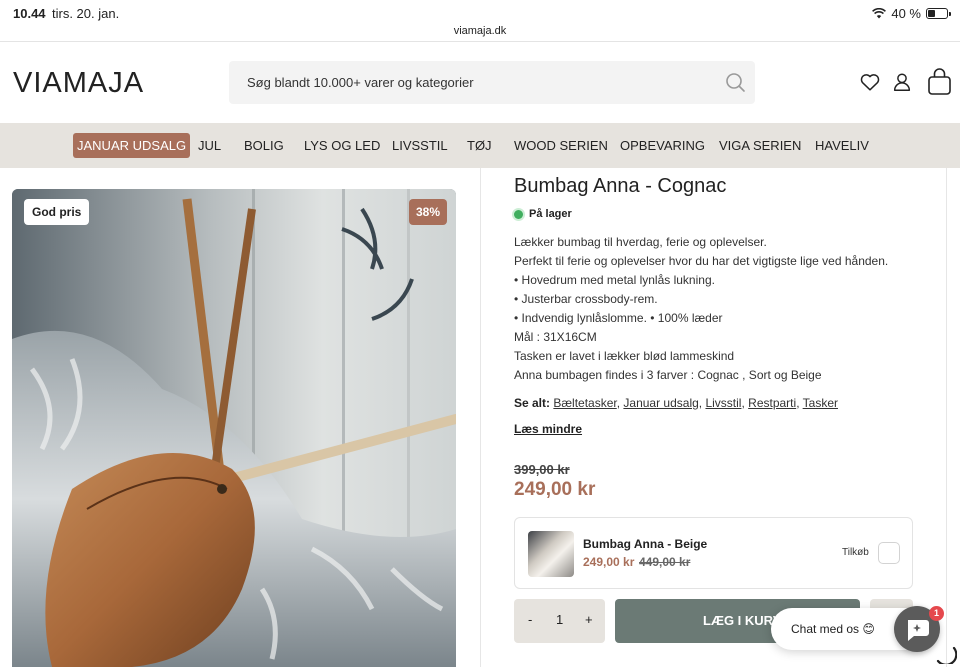 The width and height of the screenshot is (960, 667). I want to click on status-date: tirs. 20. jan., so click(86, 13).